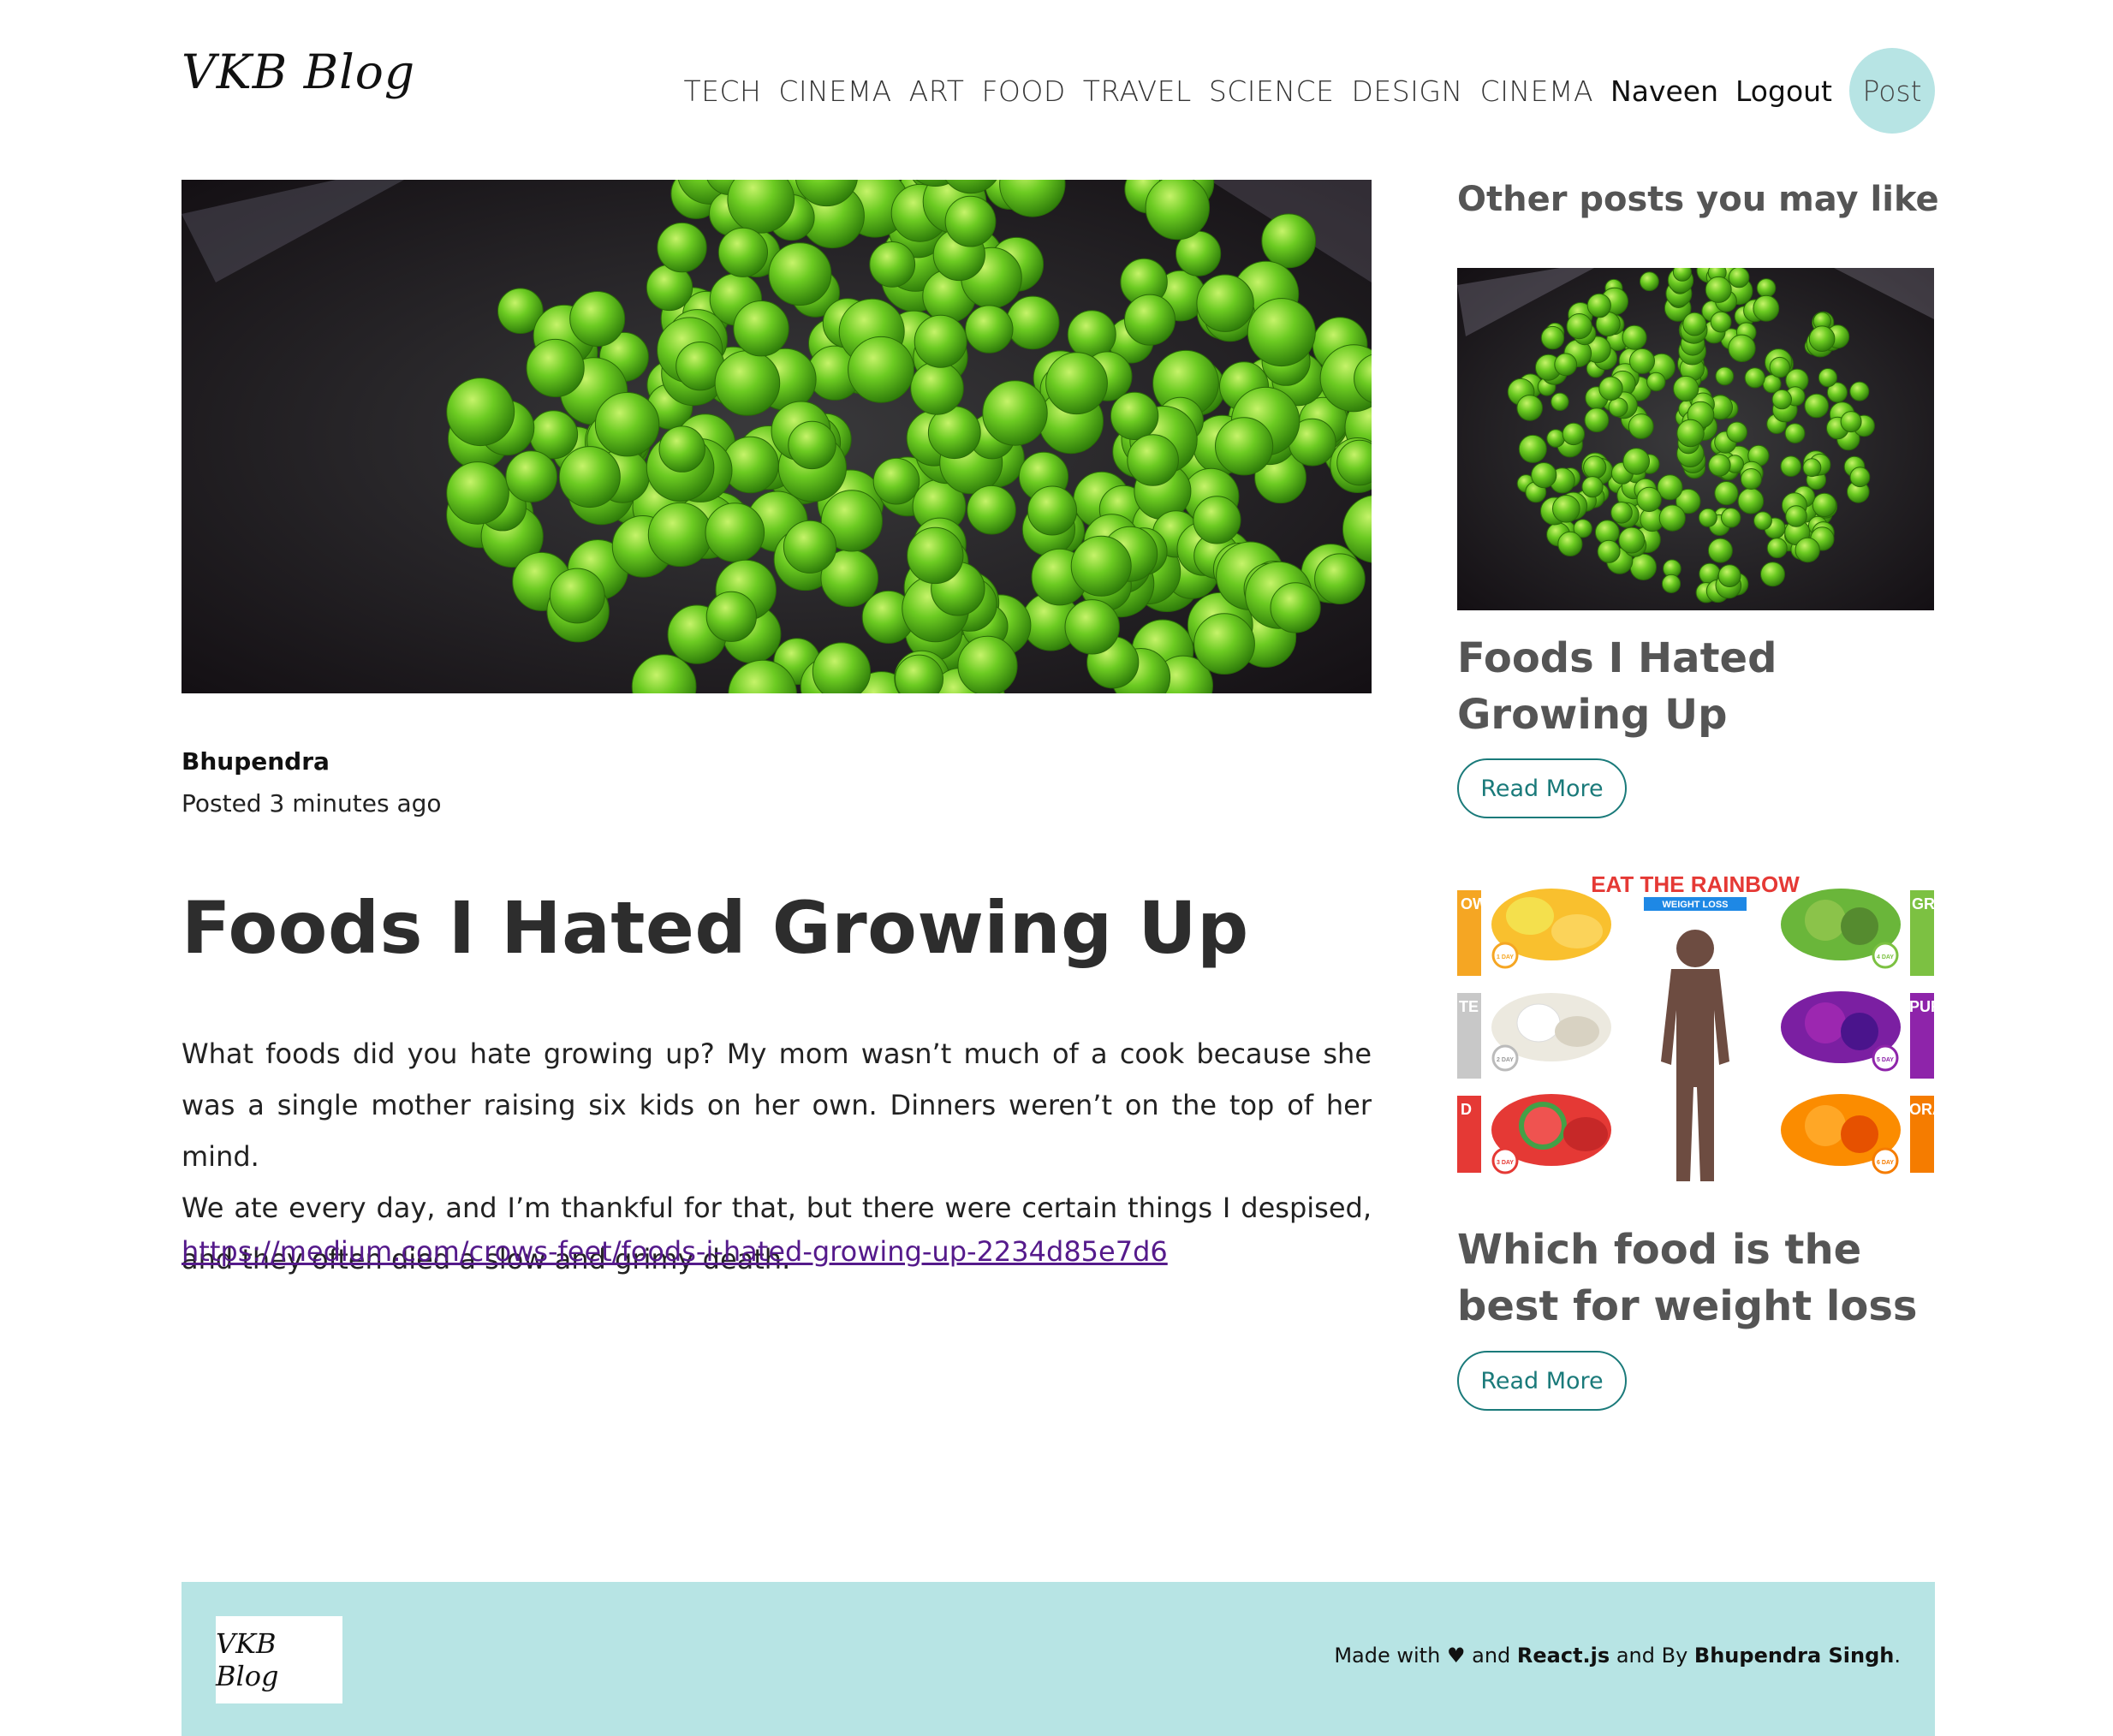  I want to click on author-name: Bhupendra, so click(256, 762).